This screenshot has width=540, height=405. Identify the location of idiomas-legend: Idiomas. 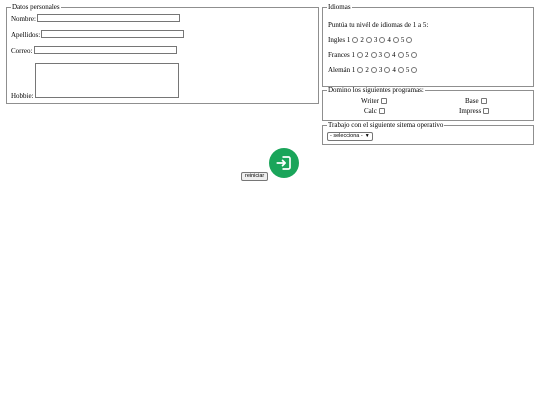
(339, 7).